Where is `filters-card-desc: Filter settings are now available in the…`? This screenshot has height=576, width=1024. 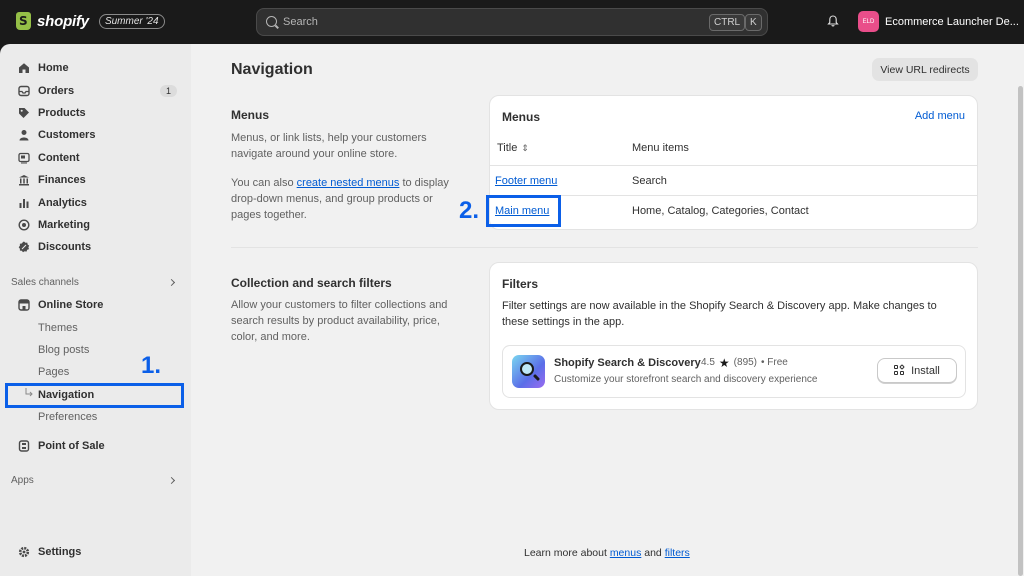 filters-card-desc: Filter settings are now available in the… is located at coordinates (719, 314).